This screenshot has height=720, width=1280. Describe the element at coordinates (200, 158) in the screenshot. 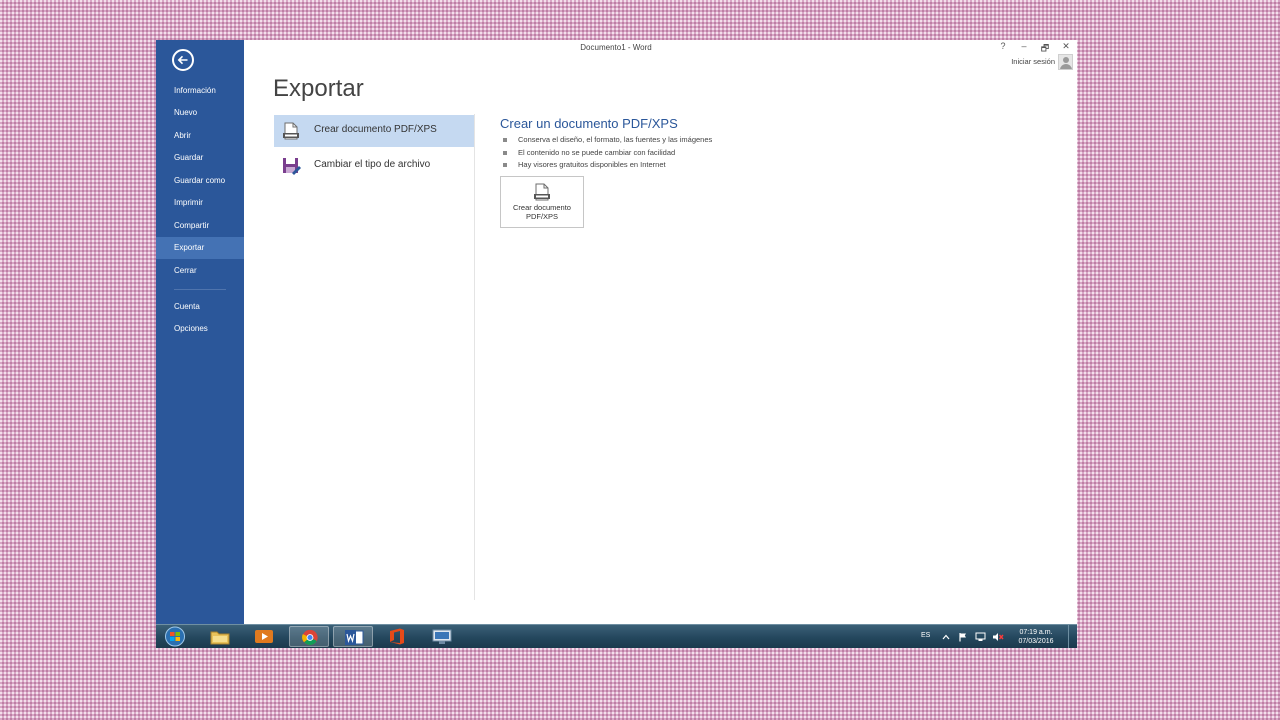

I see `sidebar-item-guardar: Guardar` at that location.